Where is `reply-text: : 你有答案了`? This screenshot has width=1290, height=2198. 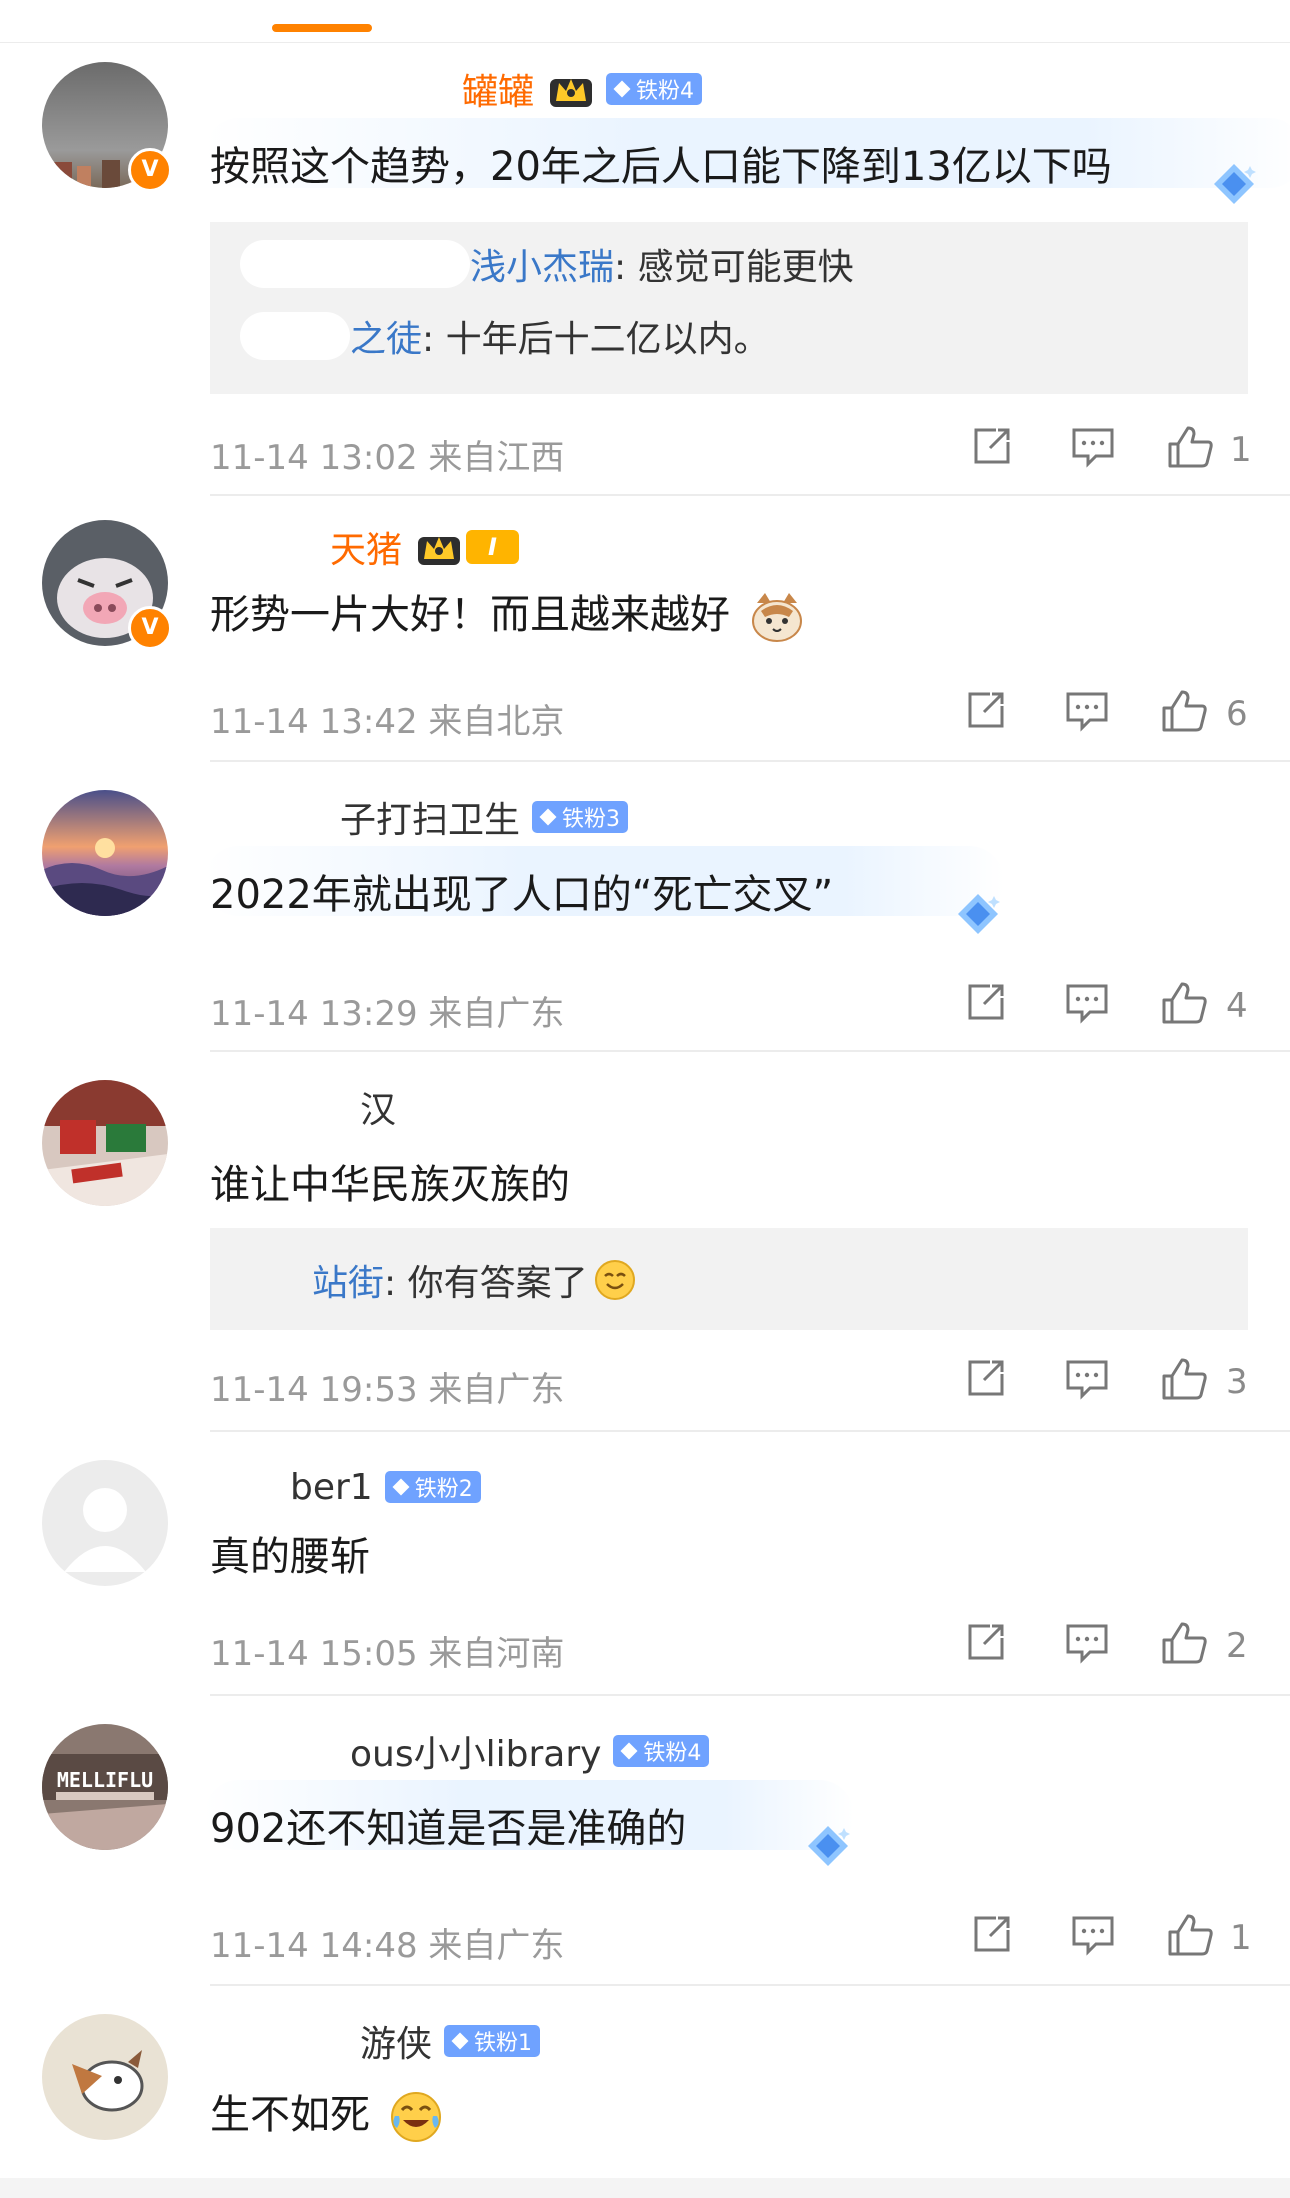
reply-text: : 你有答案了 is located at coordinates (486, 1283).